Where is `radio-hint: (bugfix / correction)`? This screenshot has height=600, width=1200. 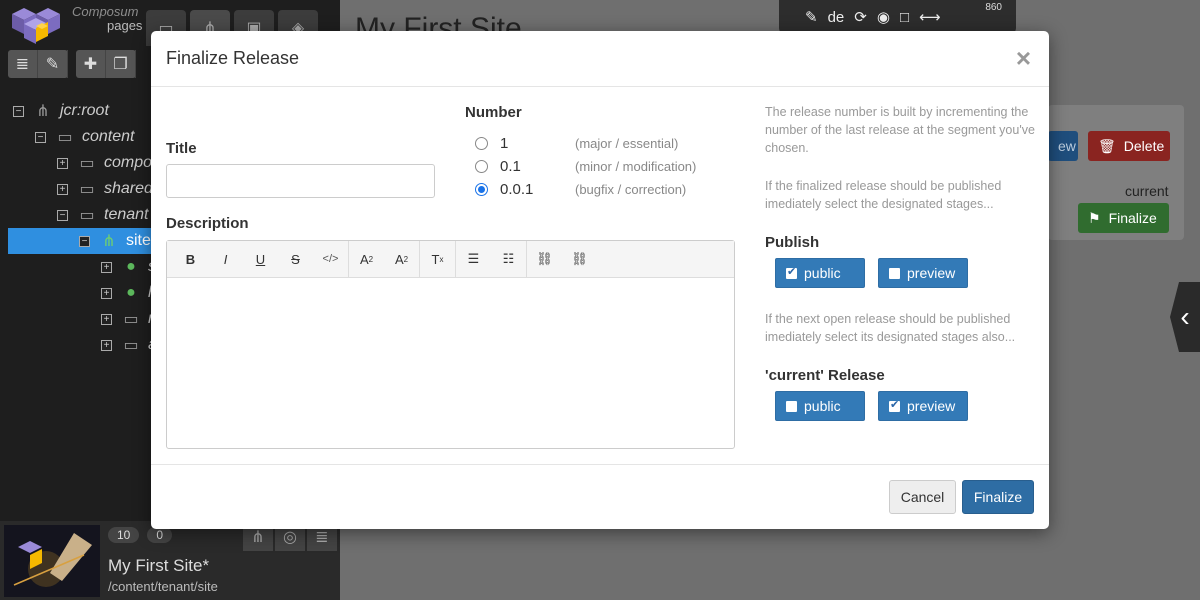
radio-hint: (bugfix / correction) is located at coordinates (631, 189).